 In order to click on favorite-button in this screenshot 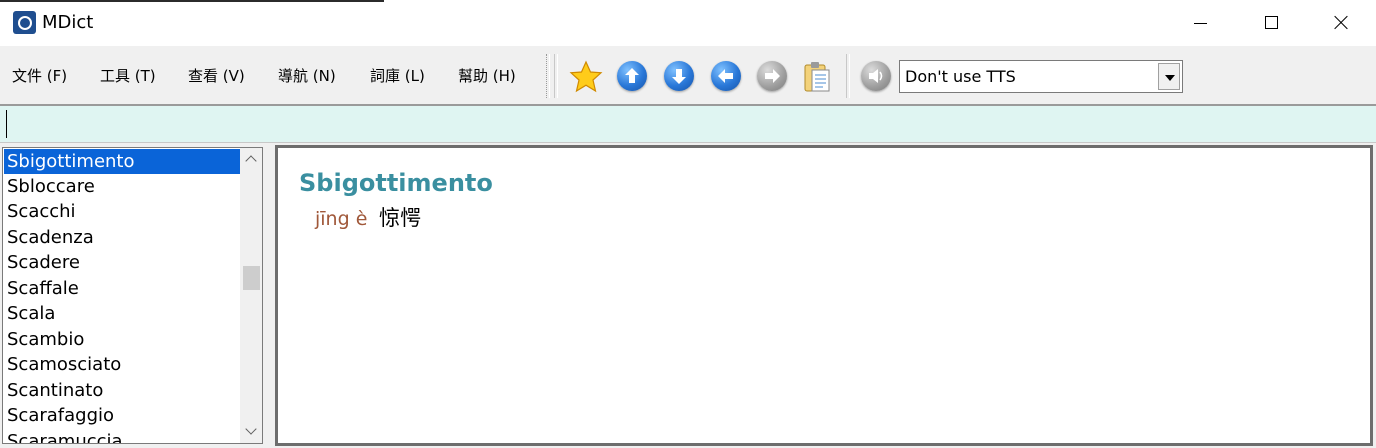, I will do `click(586, 76)`.